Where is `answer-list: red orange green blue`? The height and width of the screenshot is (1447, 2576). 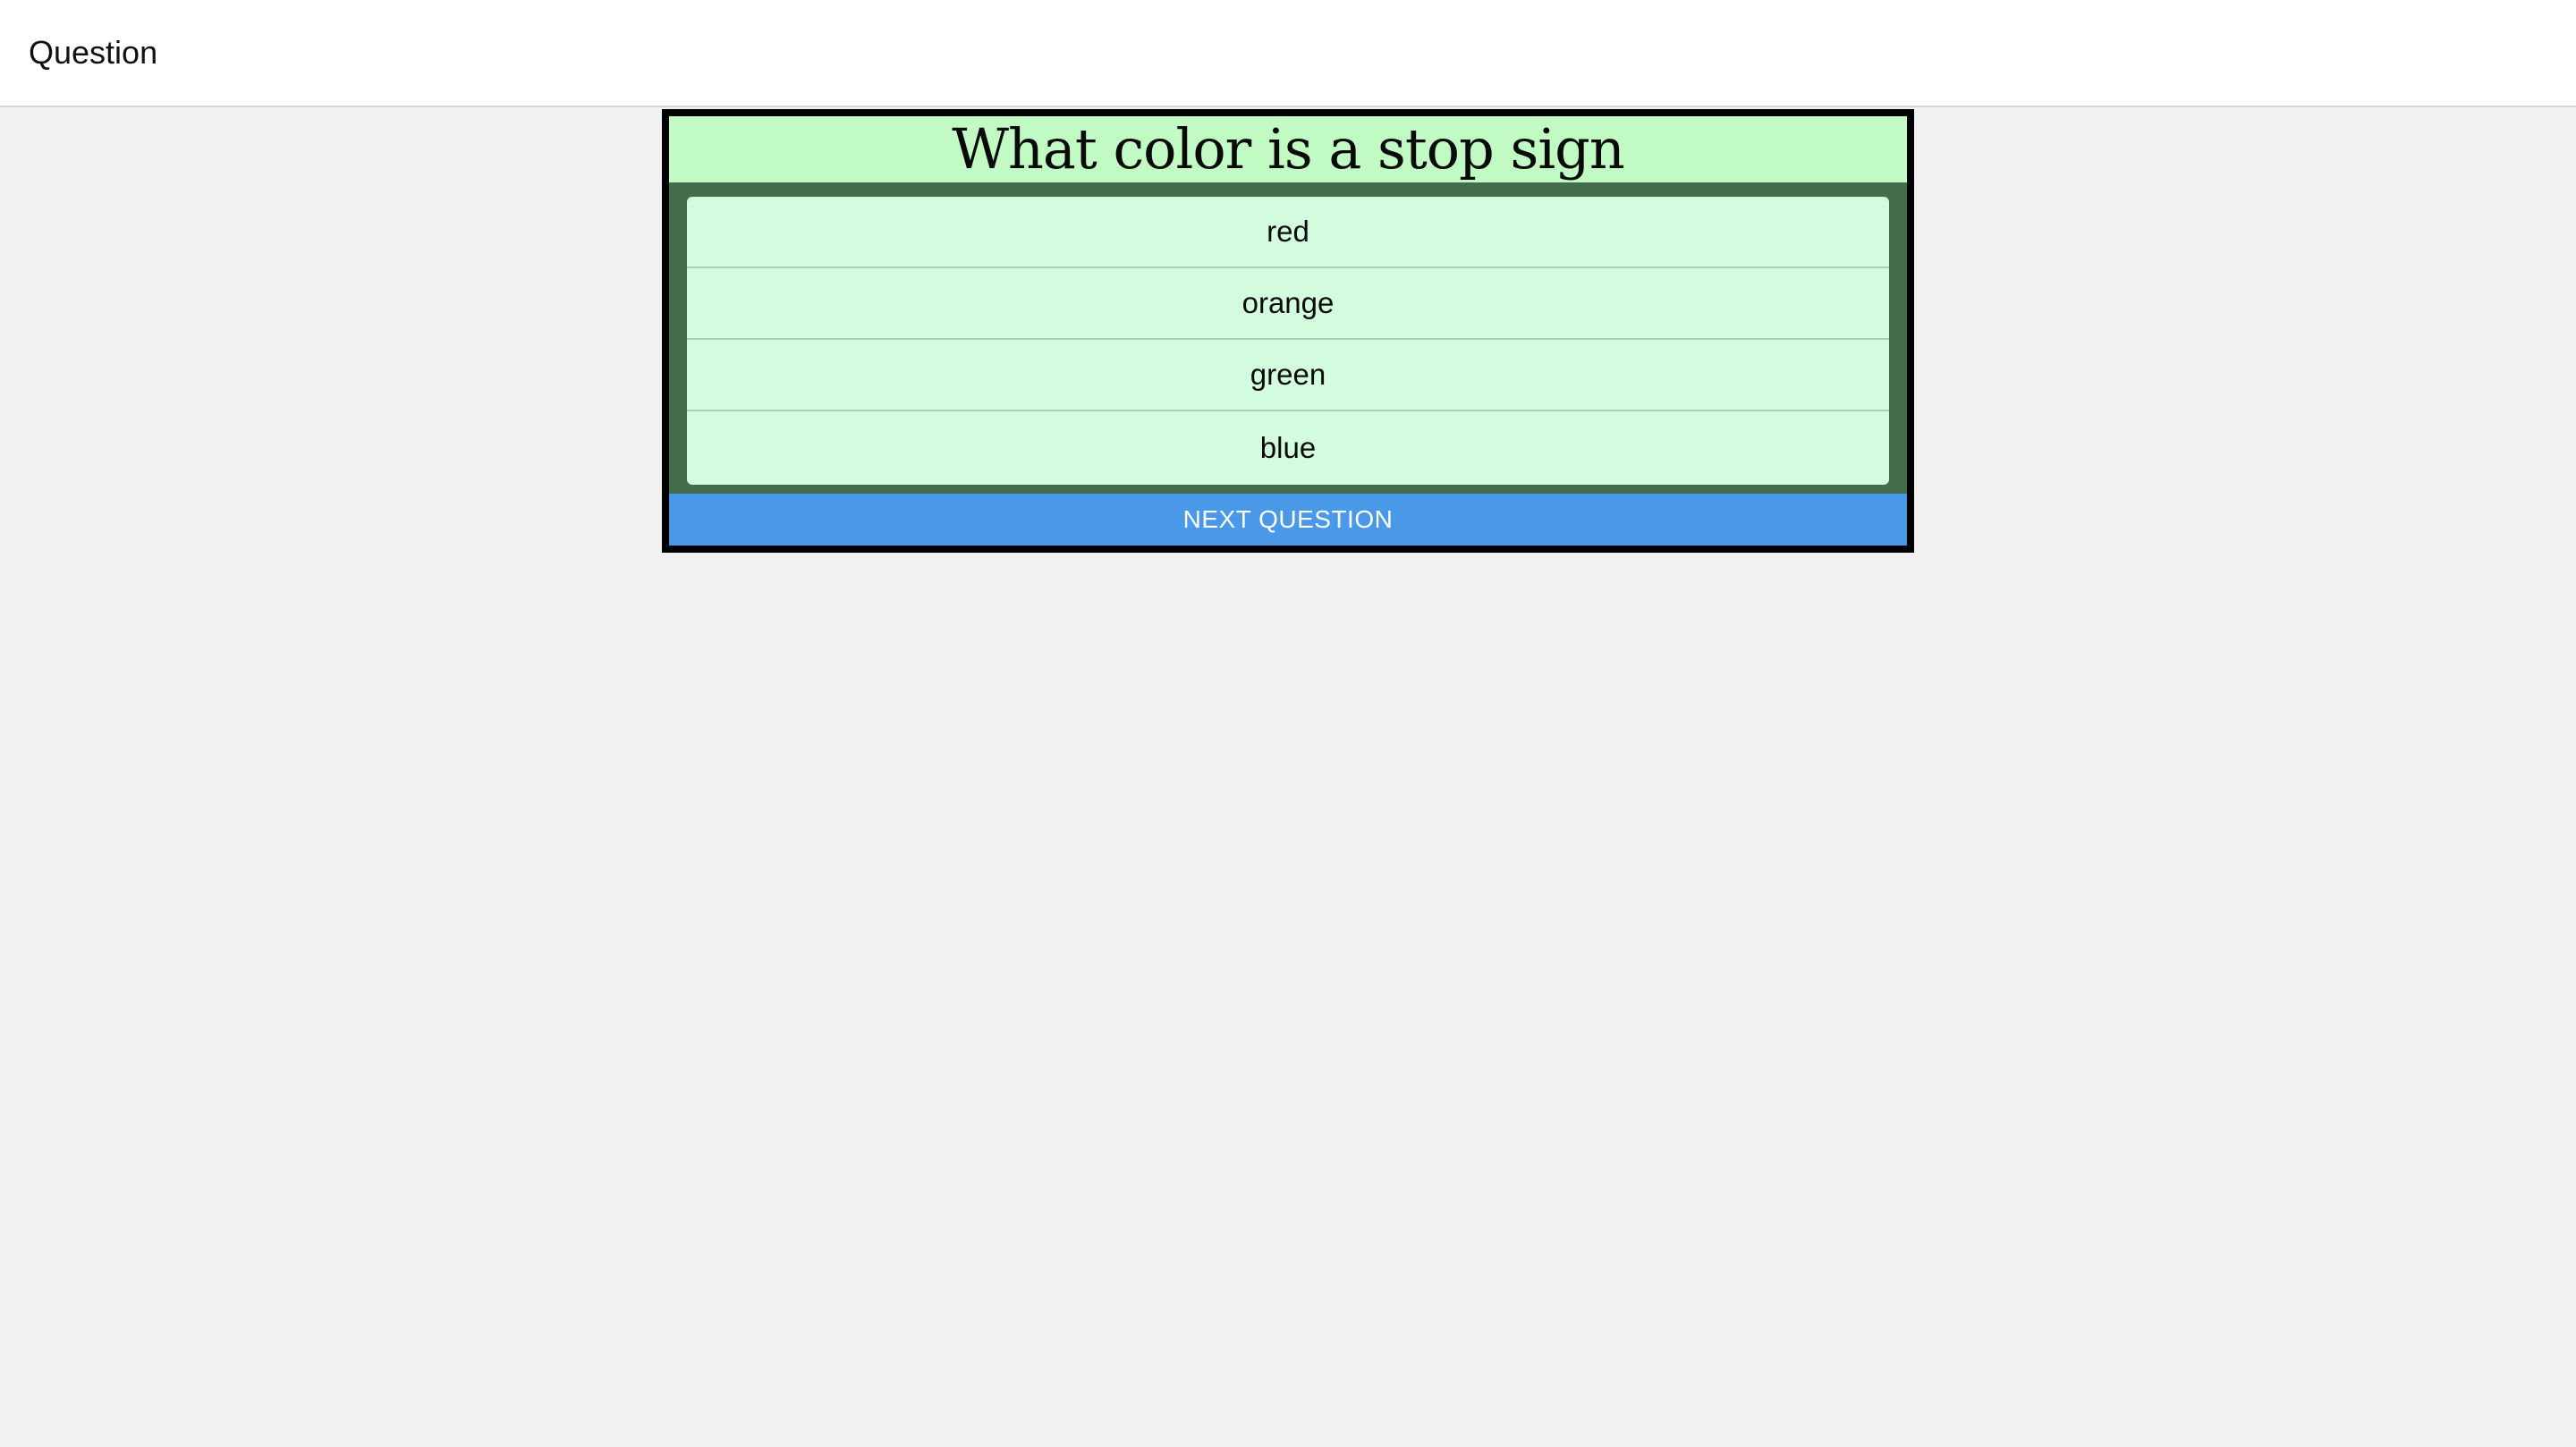
answer-list: red orange green blue is located at coordinates (1288, 341).